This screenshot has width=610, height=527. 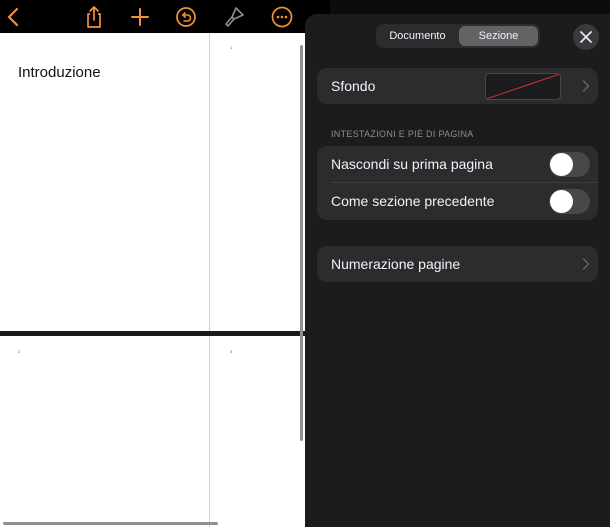 I want to click on tab-sezione: Sezione, so click(x=498, y=36).